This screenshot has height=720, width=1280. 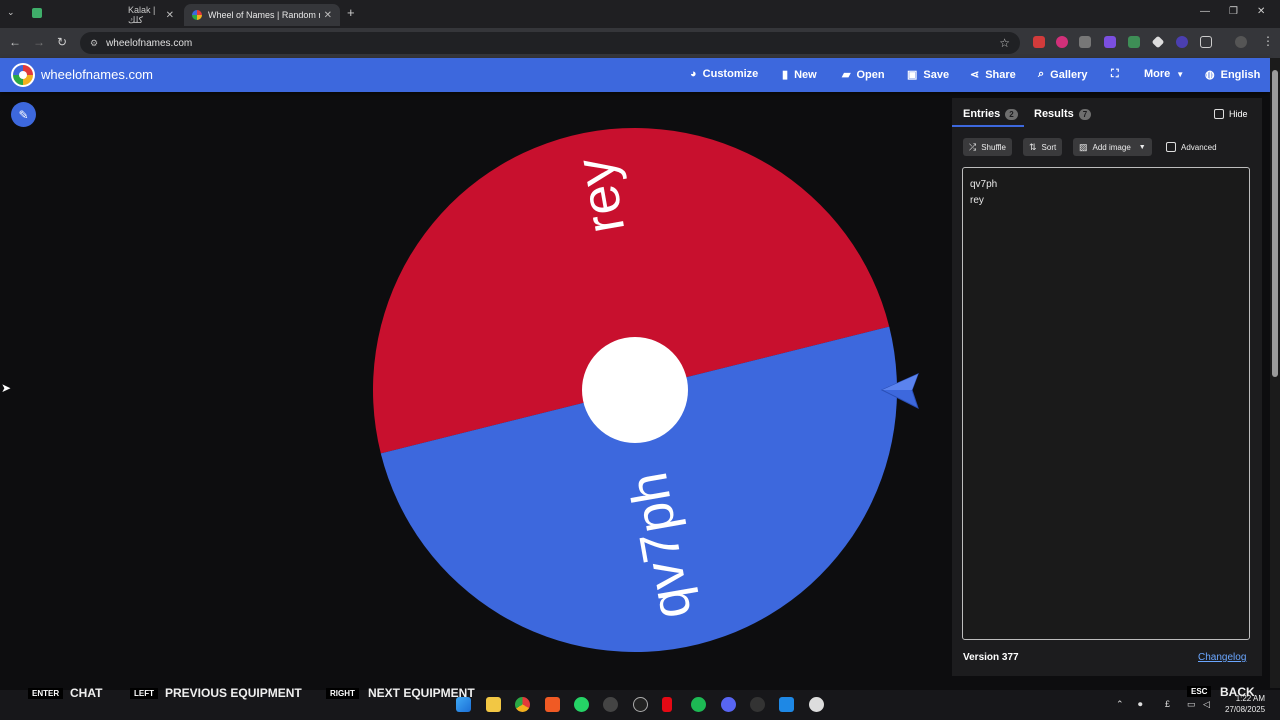 What do you see at coordinates (23, 75) in the screenshot?
I see `site-logo-icon` at bounding box center [23, 75].